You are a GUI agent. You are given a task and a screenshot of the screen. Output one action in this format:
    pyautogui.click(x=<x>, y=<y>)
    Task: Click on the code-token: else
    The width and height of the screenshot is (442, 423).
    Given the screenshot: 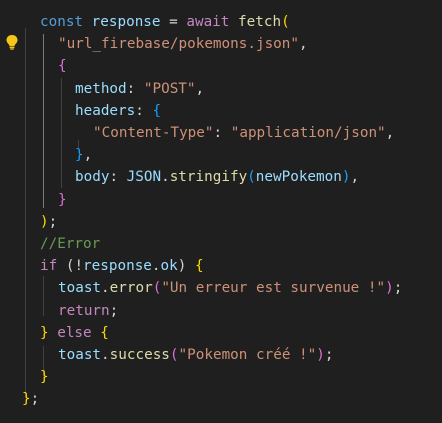 What is the action you would take?
    pyautogui.click(x=74, y=332)
    